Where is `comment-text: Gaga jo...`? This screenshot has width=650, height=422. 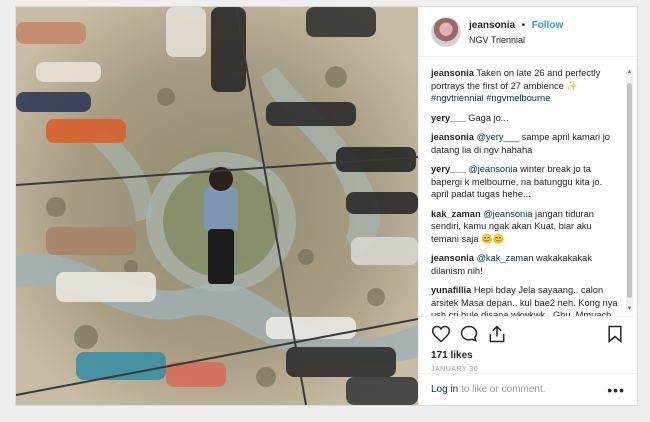 comment-text: Gaga jo... is located at coordinates (488, 117).